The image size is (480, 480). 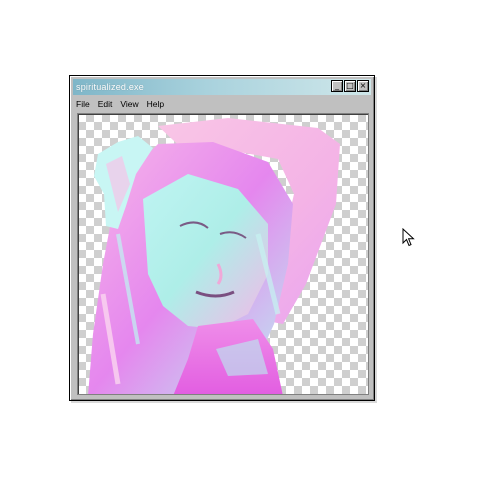 What do you see at coordinates (337, 86) in the screenshot?
I see `minimize-button: _` at bounding box center [337, 86].